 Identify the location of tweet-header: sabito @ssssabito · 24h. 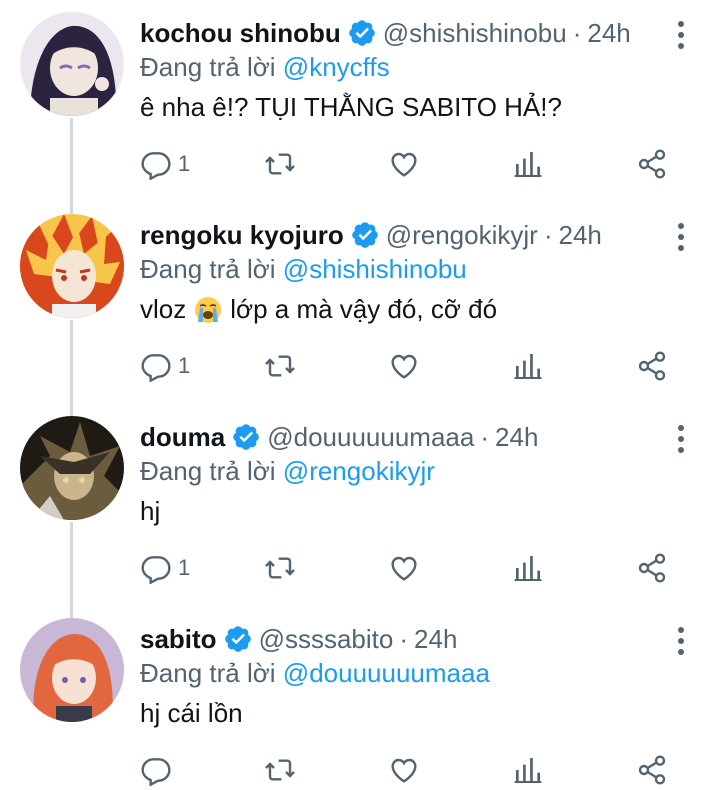
(298, 639).